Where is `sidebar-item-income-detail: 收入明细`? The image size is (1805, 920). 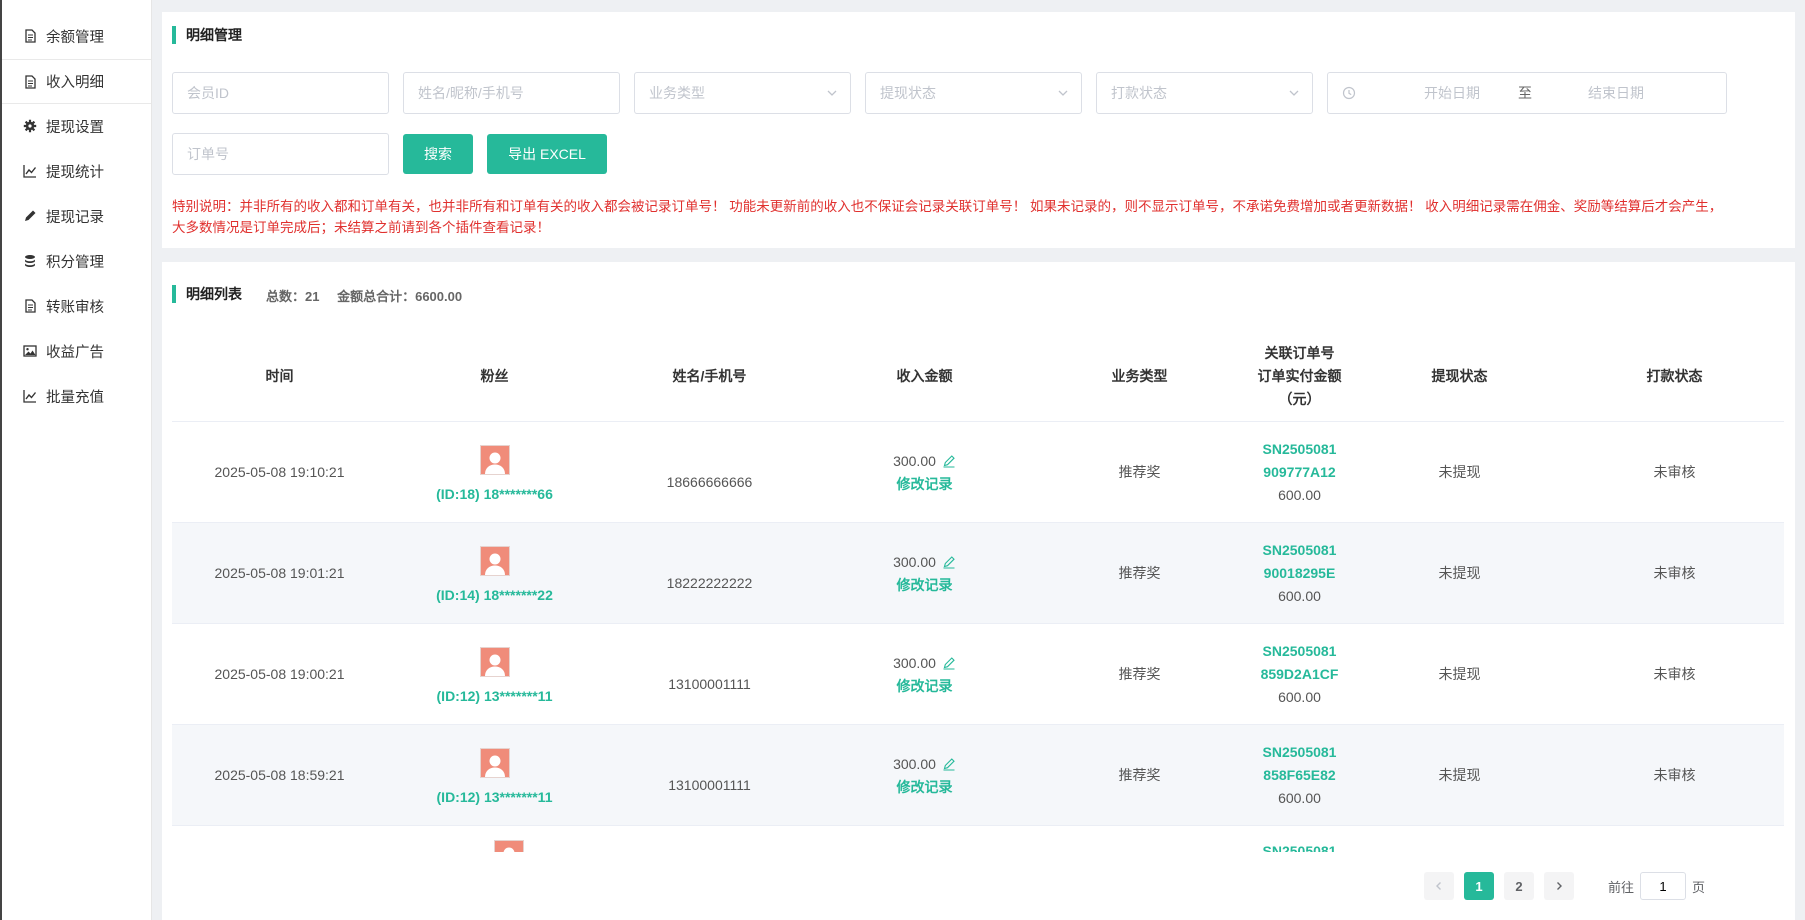
sidebar-item-income-detail: 收入明细 is located at coordinates (76, 81).